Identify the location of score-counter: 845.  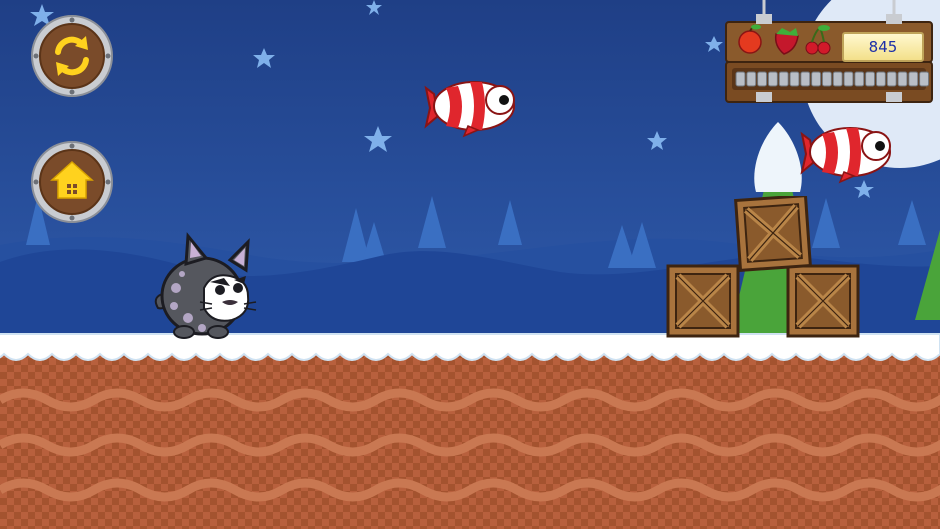
(883, 47).